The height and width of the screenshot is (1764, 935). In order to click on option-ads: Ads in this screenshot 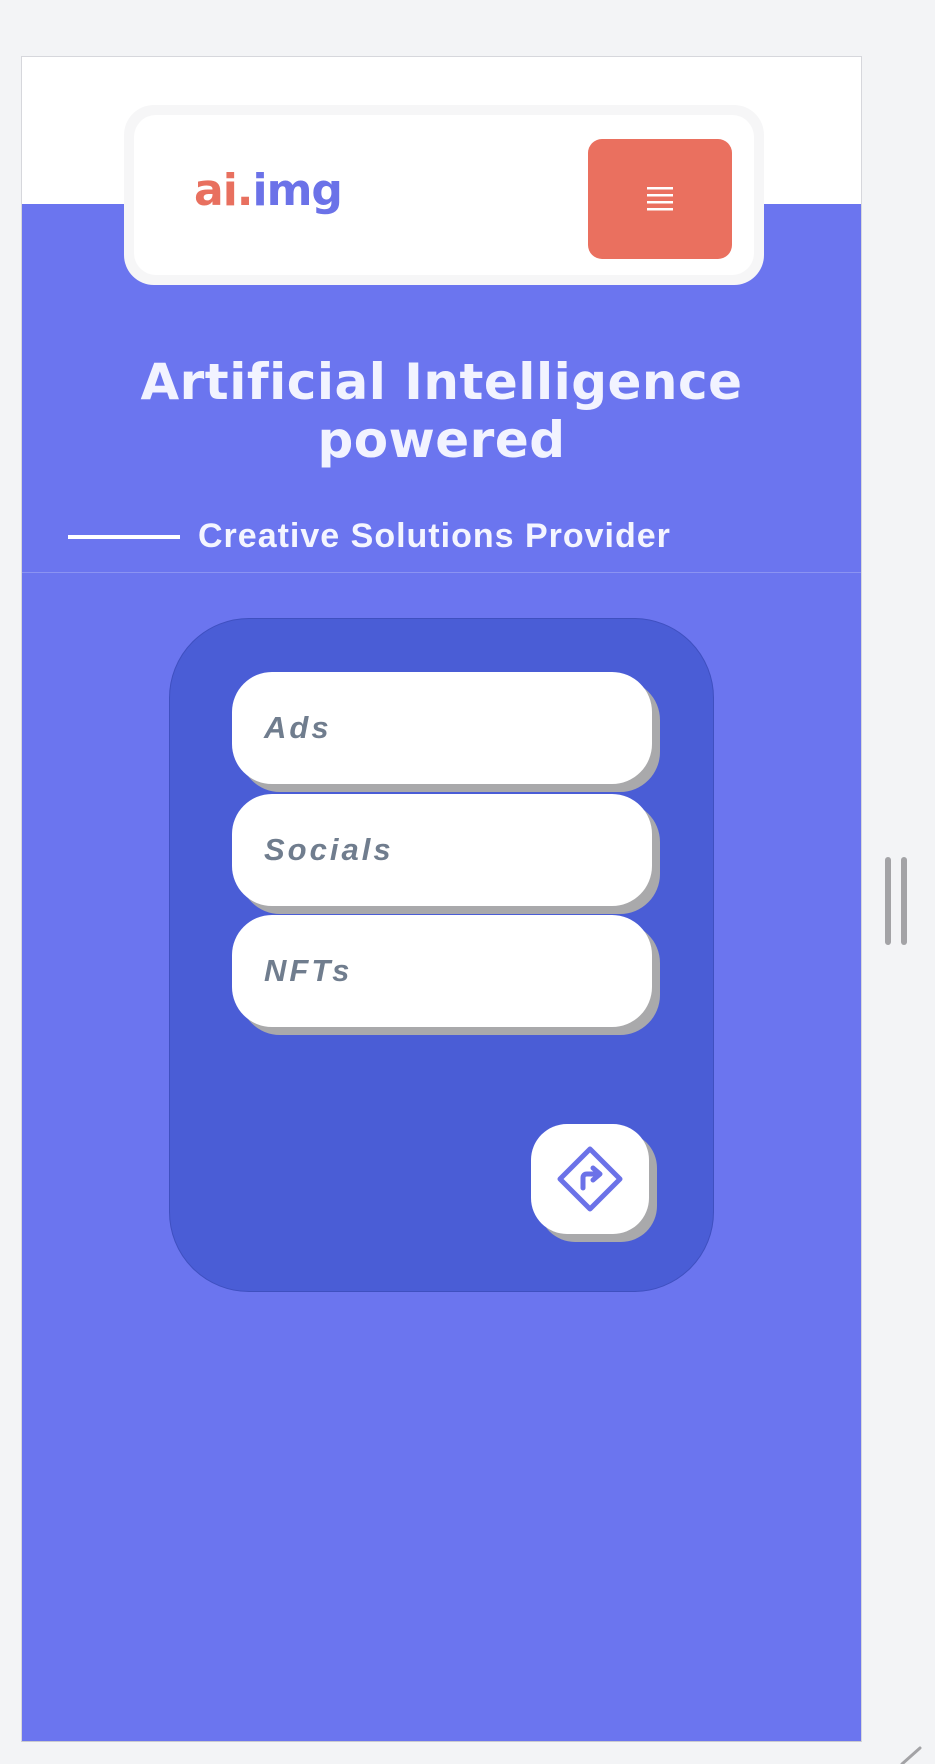, I will do `click(442, 728)`.